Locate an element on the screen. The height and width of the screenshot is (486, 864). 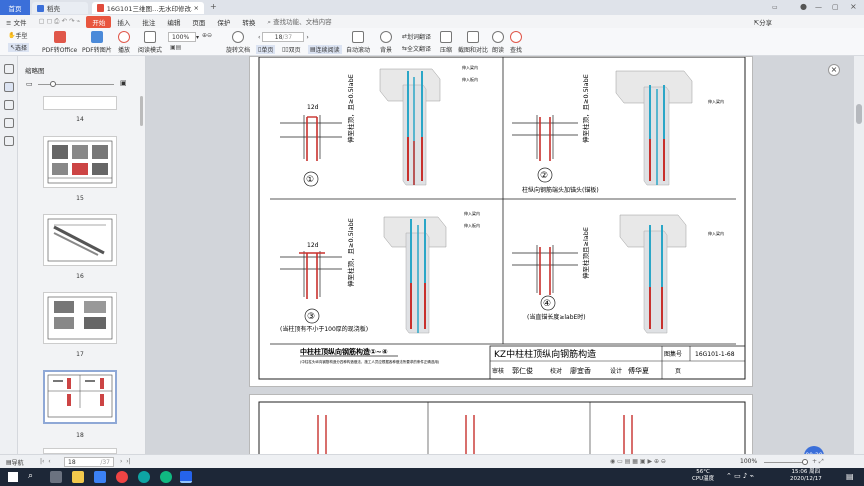
page-navigator: ‹ 18/37 › is located at coordinates (283, 37).